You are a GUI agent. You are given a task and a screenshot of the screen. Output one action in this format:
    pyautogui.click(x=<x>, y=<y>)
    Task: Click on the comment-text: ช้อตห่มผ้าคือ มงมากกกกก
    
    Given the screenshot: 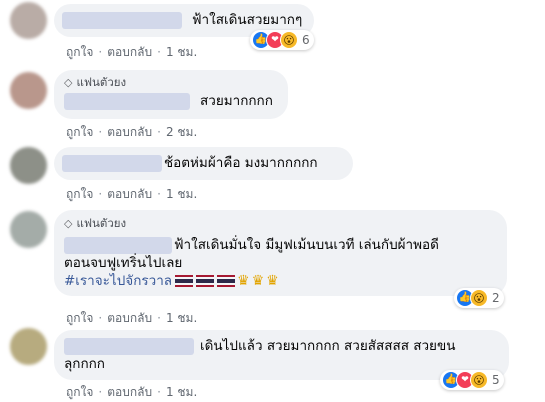 What is the action you would take?
    pyautogui.click(x=241, y=163)
    